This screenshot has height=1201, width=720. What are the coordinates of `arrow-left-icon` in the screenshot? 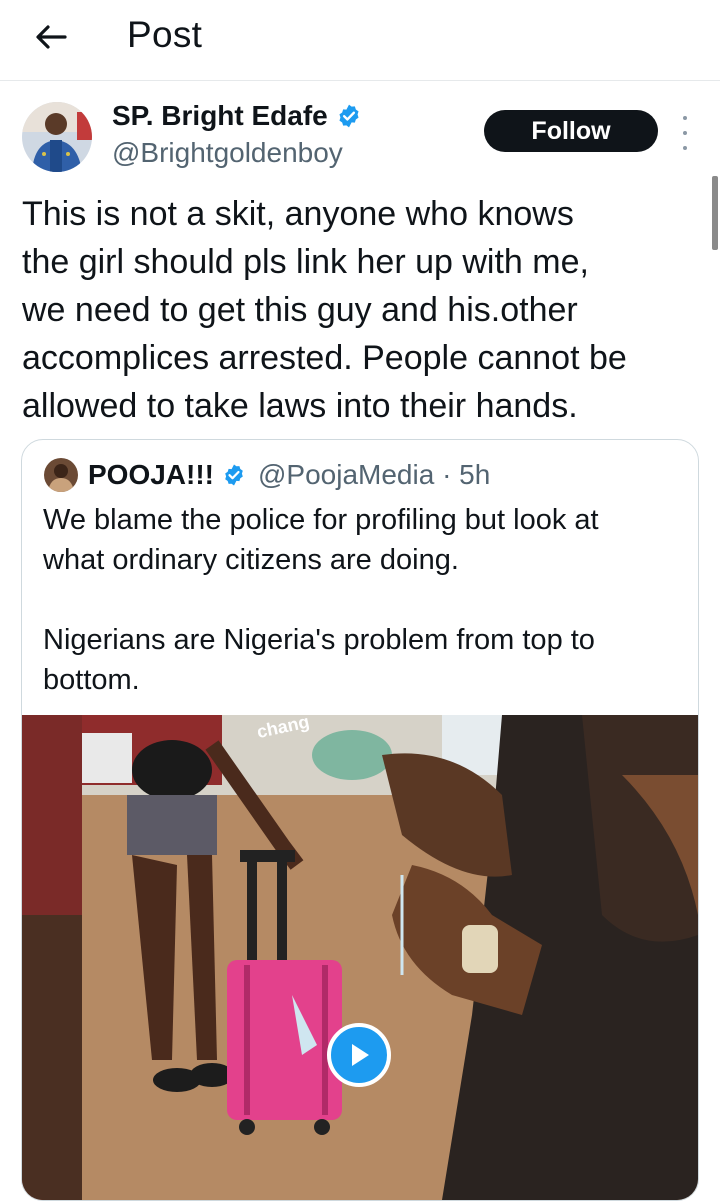 It's located at (51, 37).